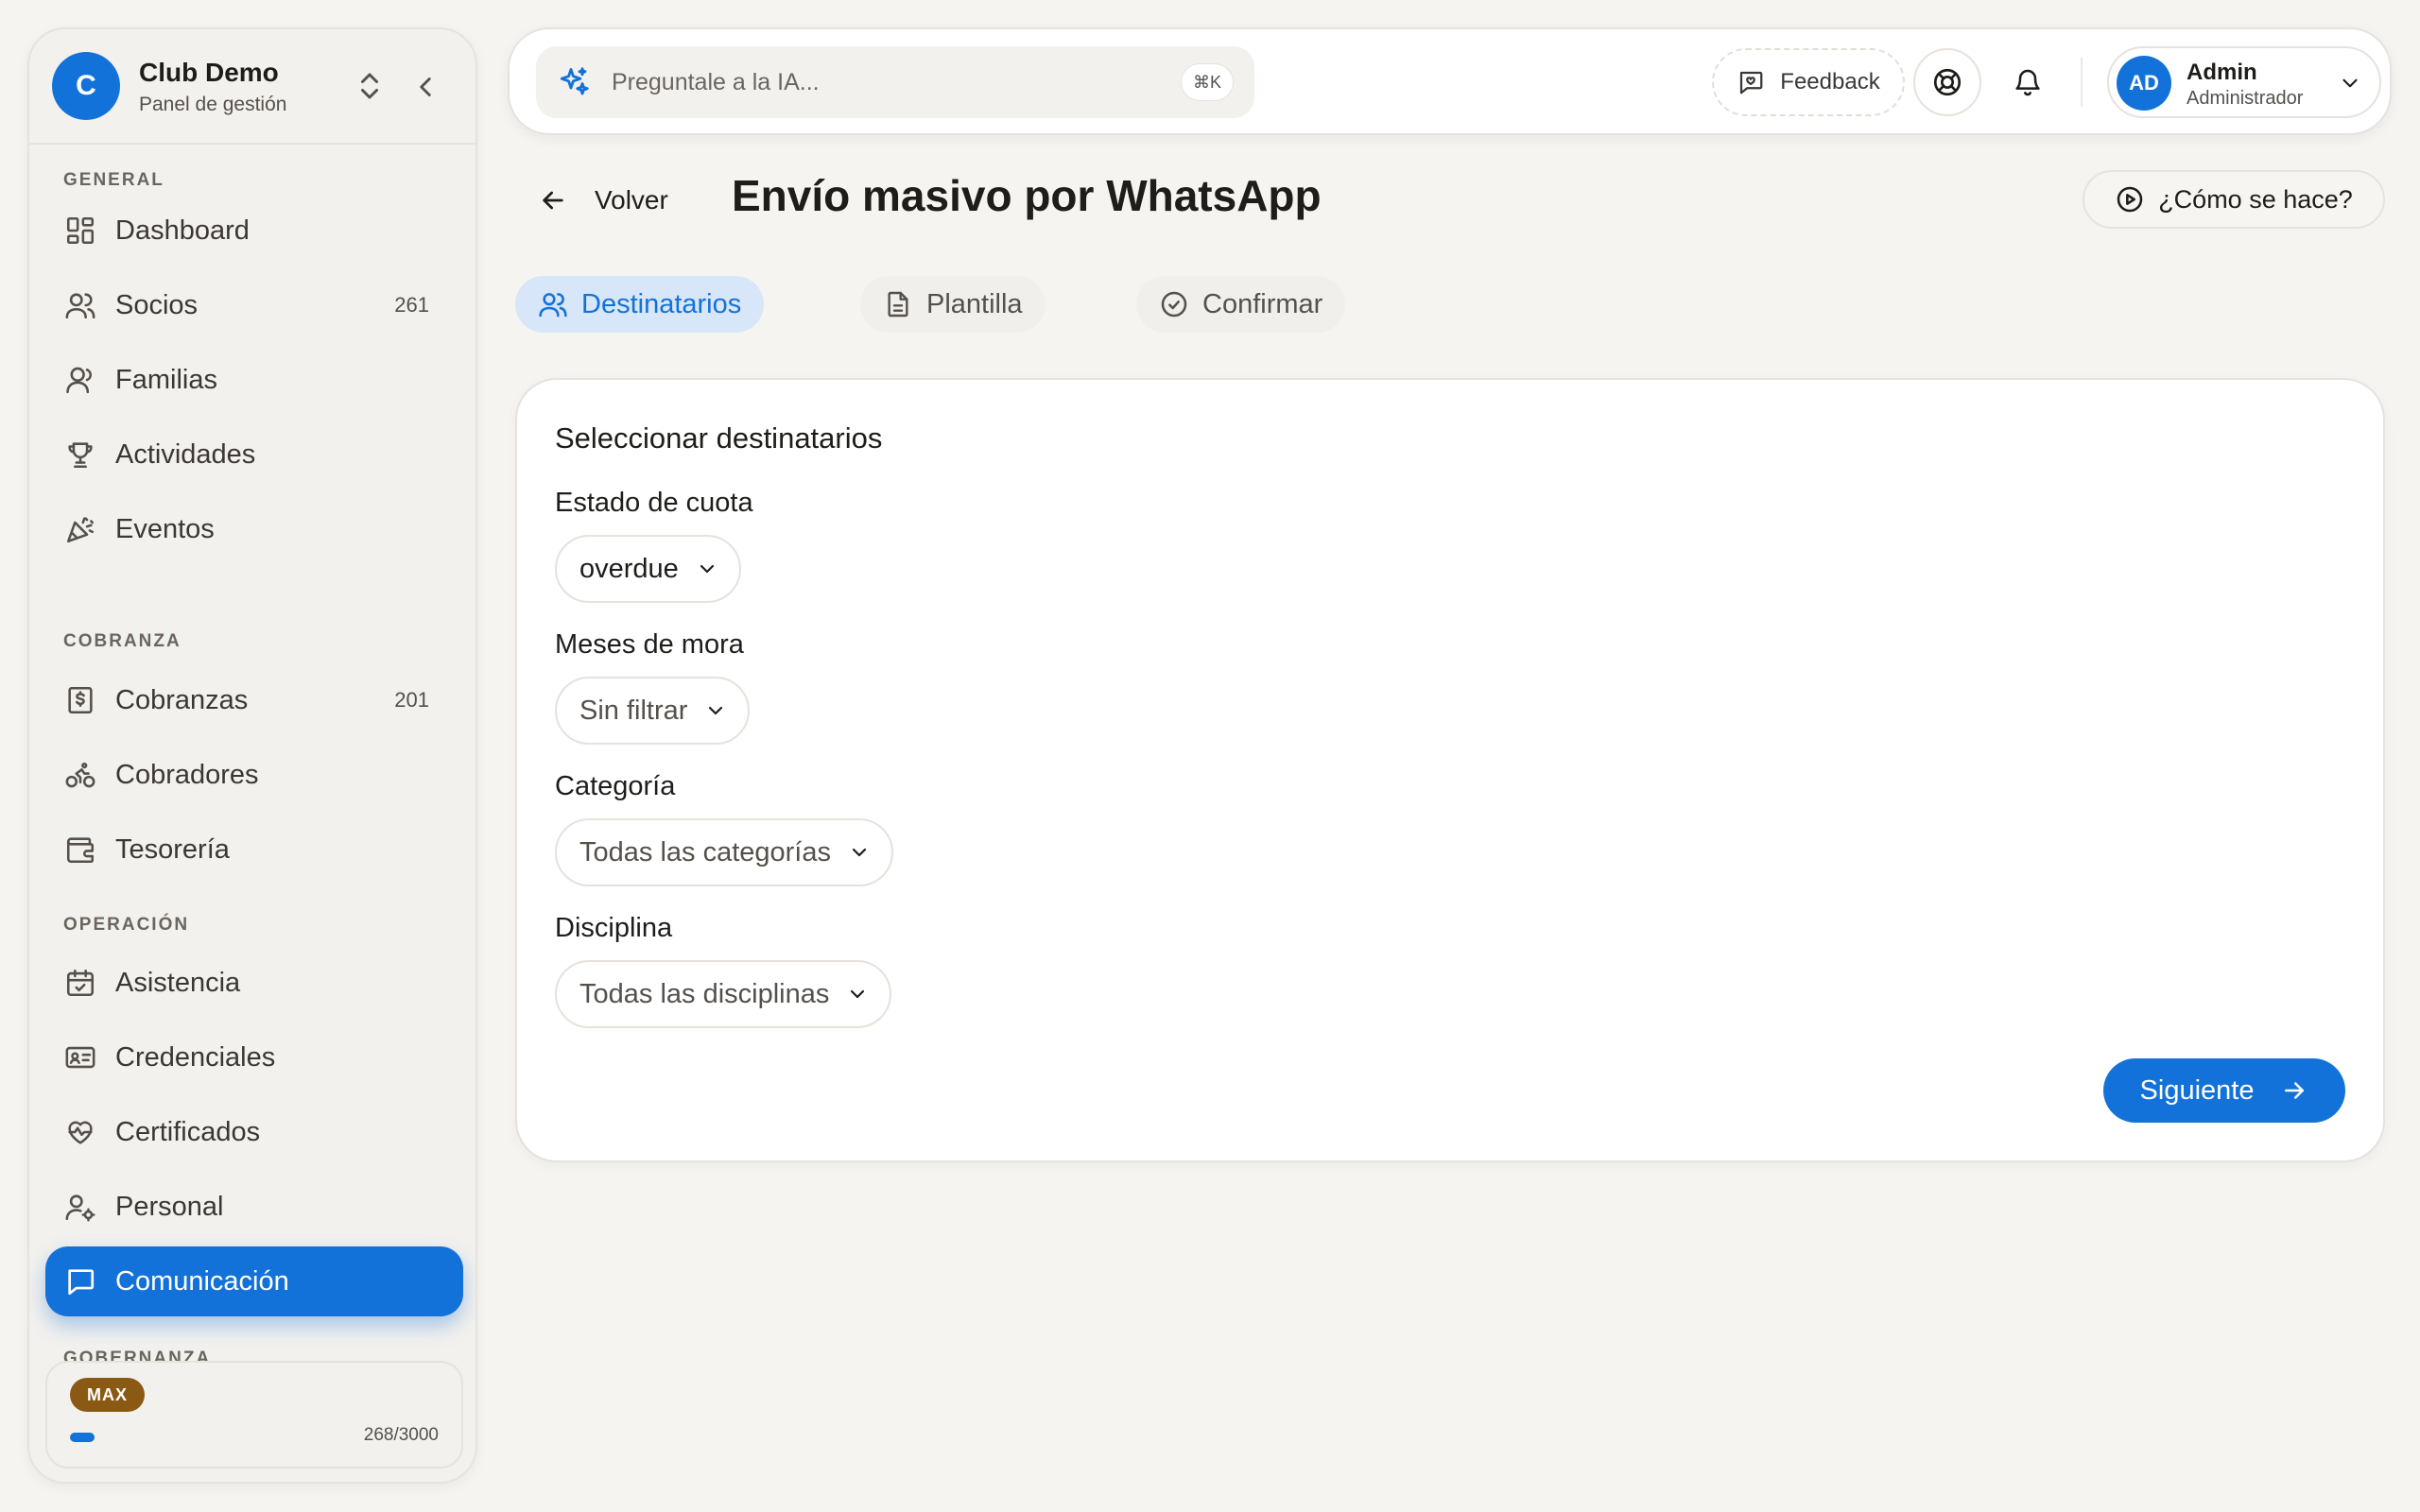 Image resolution: width=2420 pixels, height=1512 pixels. I want to click on keyboard-shortcut-hint: ⌘K, so click(1207, 82).